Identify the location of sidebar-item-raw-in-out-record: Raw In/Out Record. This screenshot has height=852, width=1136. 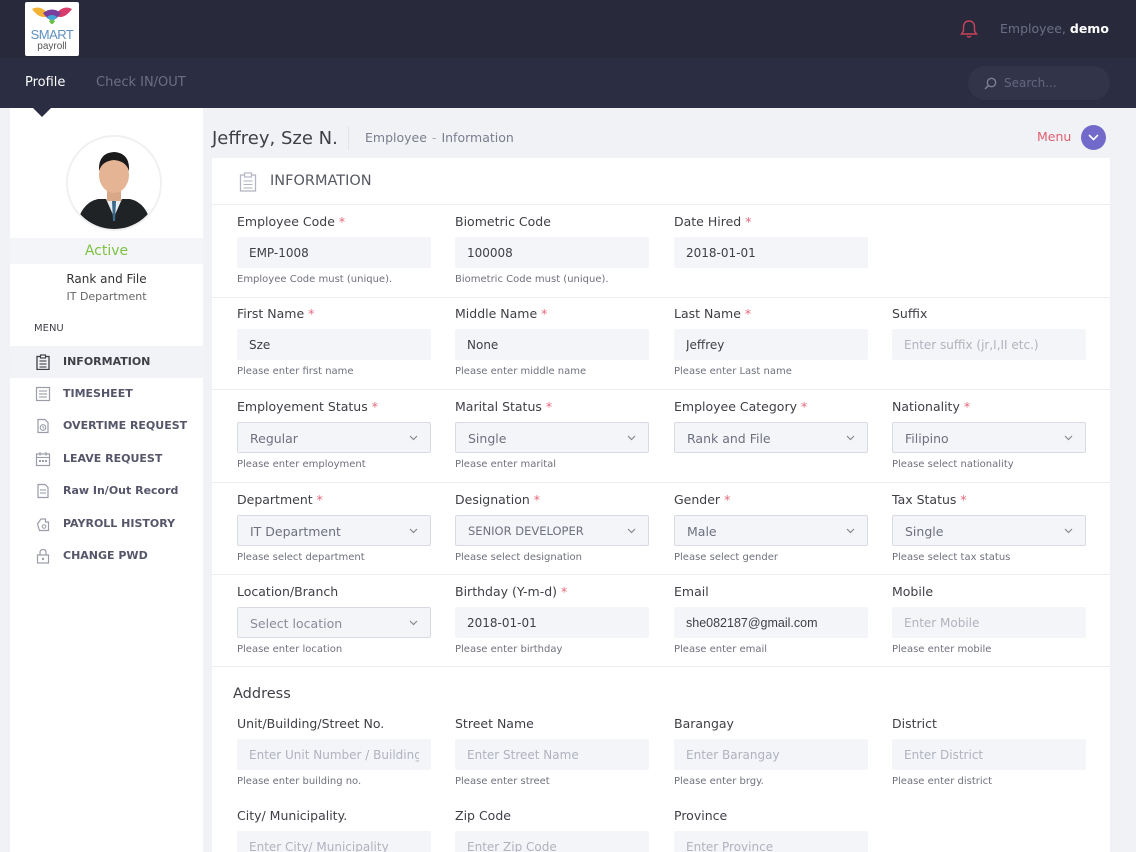
(106, 491).